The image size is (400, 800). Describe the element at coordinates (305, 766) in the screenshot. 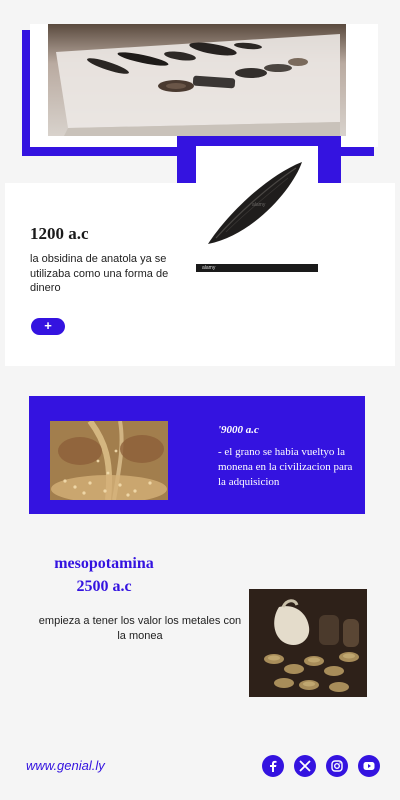

I see `x-icon` at that location.